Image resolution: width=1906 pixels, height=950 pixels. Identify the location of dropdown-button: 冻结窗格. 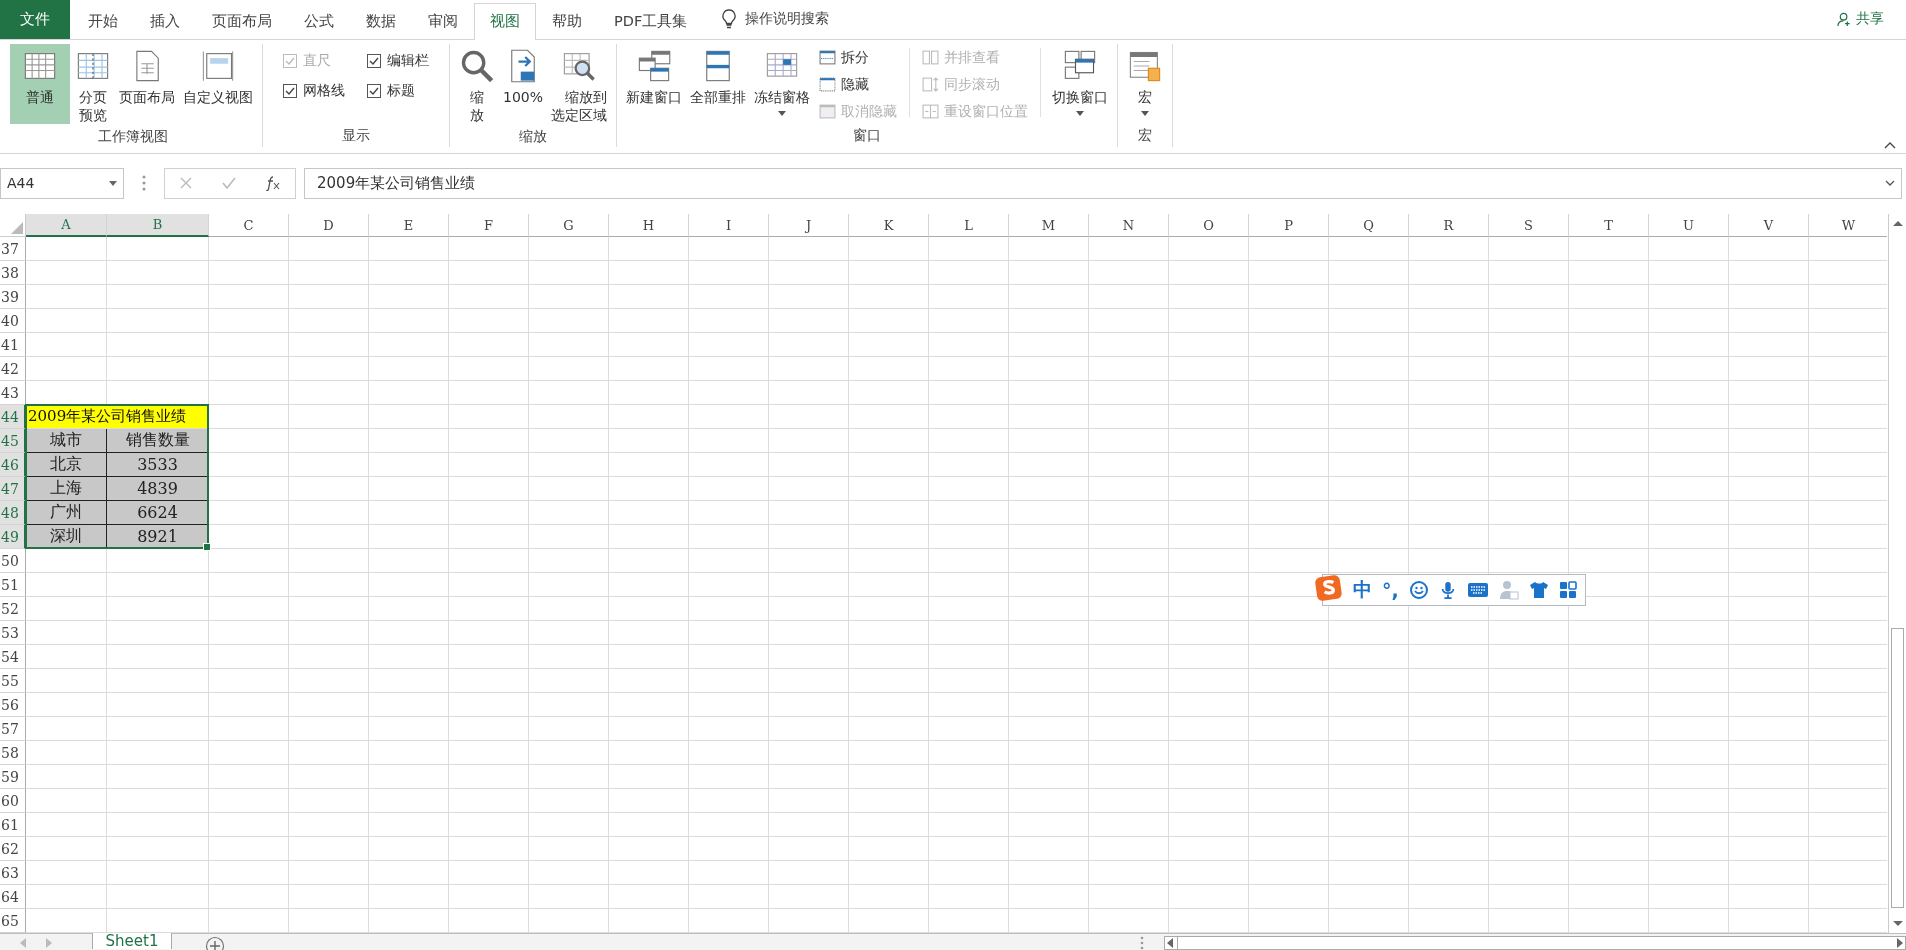
(782, 83).